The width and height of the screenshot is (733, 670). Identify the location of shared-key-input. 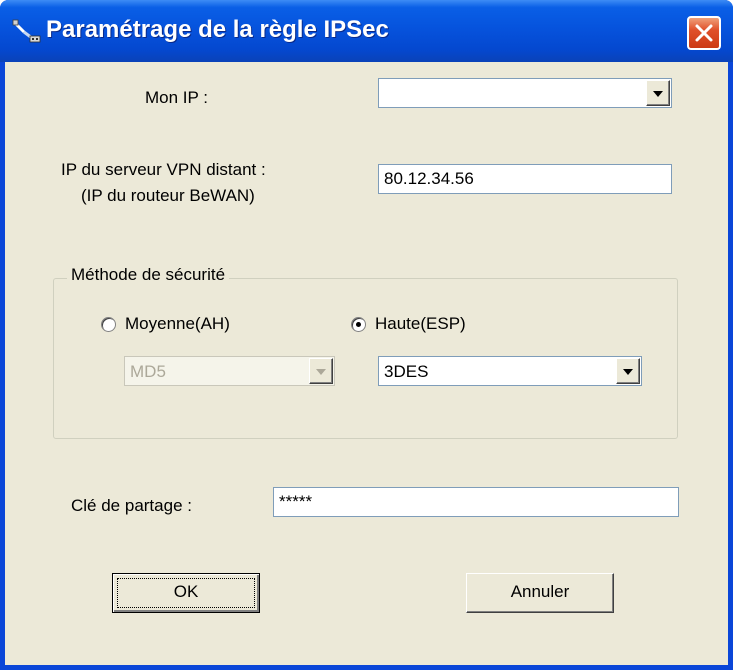
(476, 502).